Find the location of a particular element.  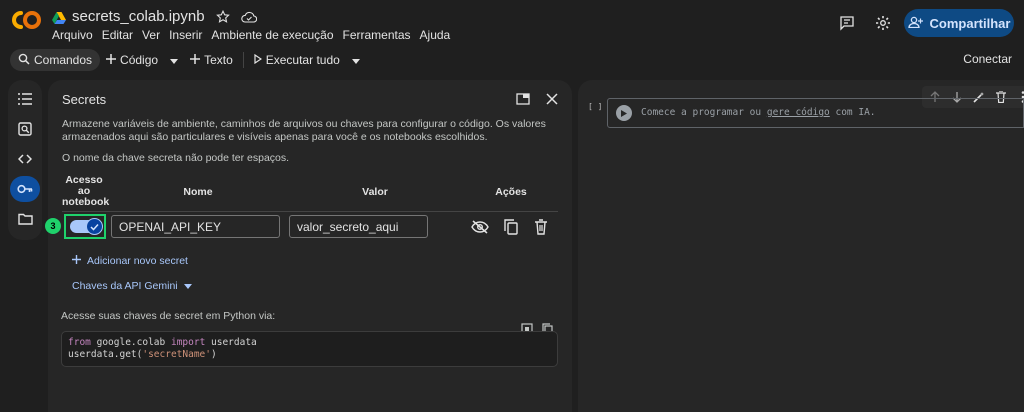

share-label: Compartilhar is located at coordinates (970, 23).